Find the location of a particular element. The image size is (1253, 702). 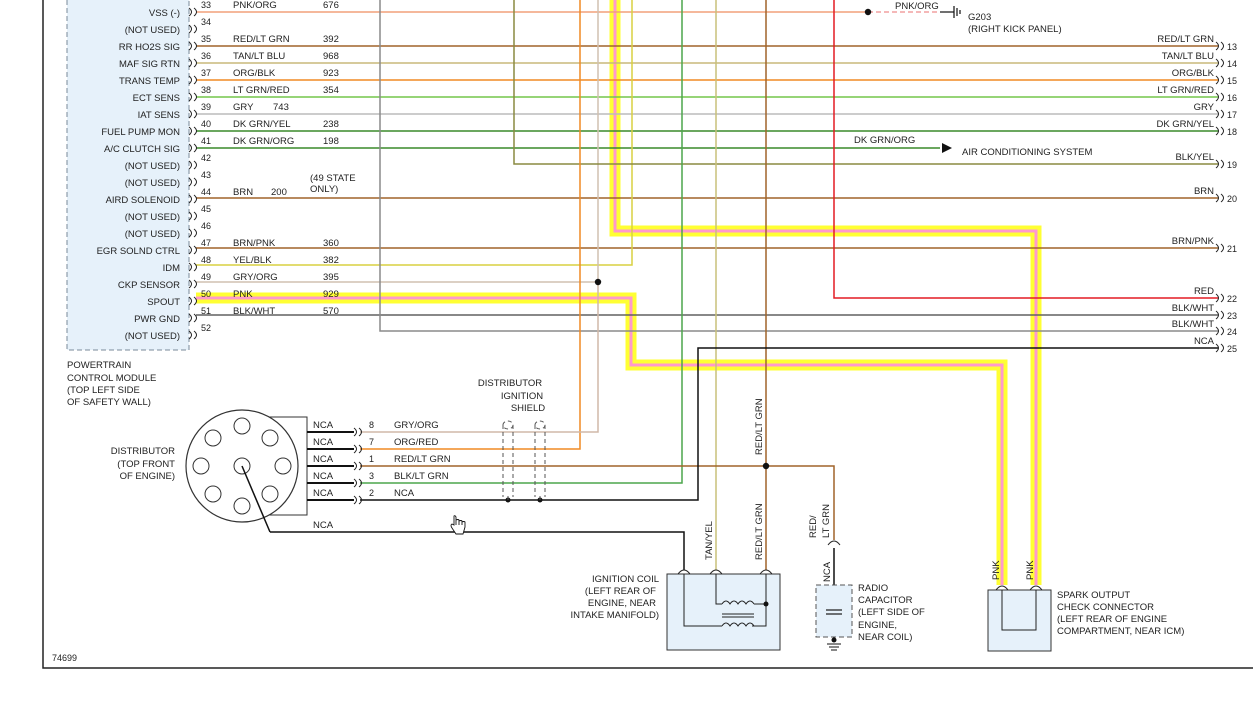

pcm-pin-number: 50 is located at coordinates (206, 294).